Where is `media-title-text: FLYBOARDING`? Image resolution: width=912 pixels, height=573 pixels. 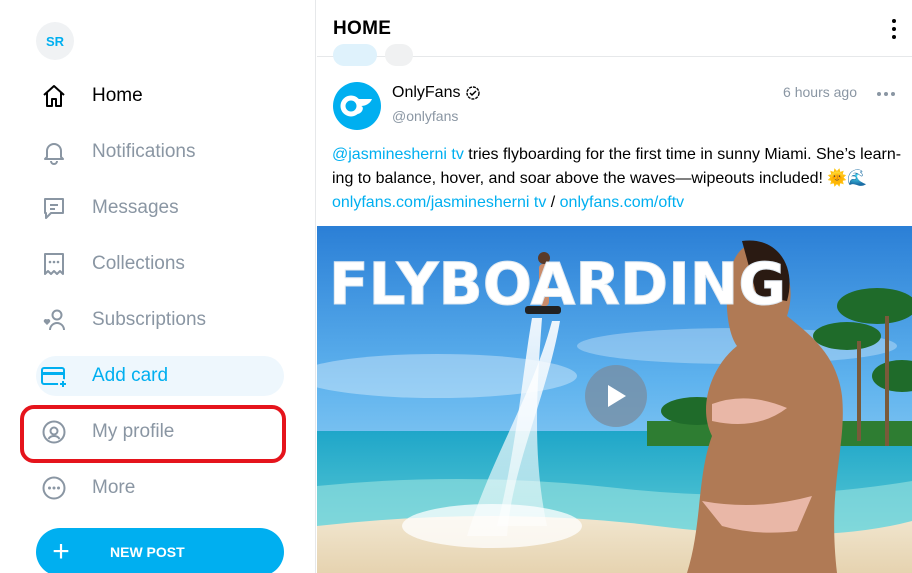 media-title-text: FLYBOARDING is located at coordinates (557, 284).